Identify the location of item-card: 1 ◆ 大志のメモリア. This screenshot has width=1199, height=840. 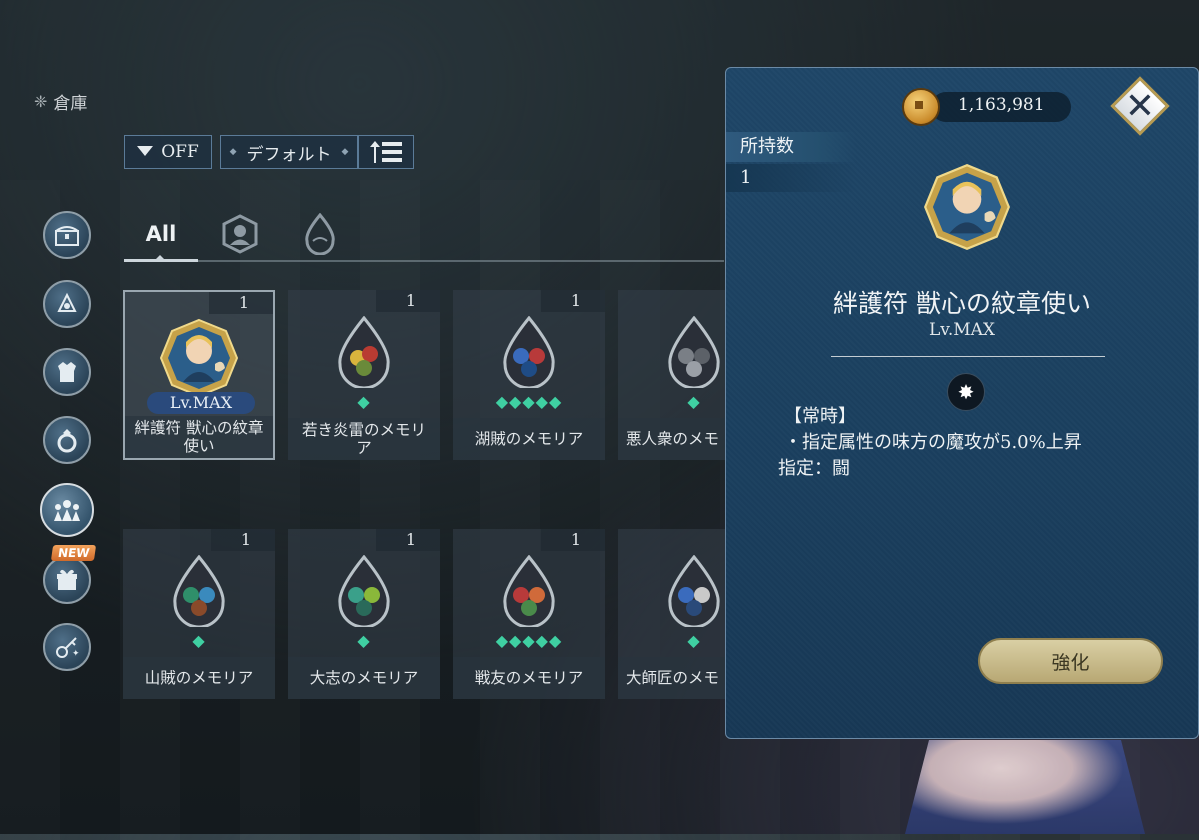
(364, 614).